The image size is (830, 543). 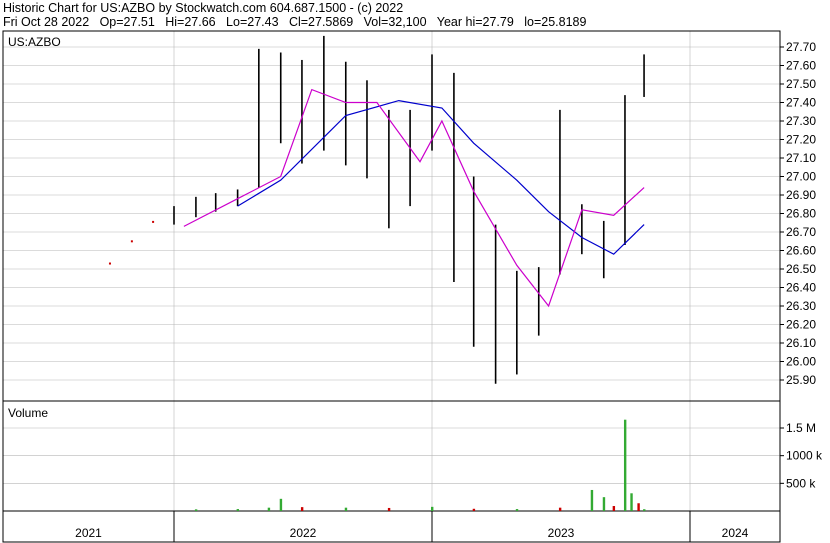 I want to click on year-label: 2024, so click(x=735, y=533).